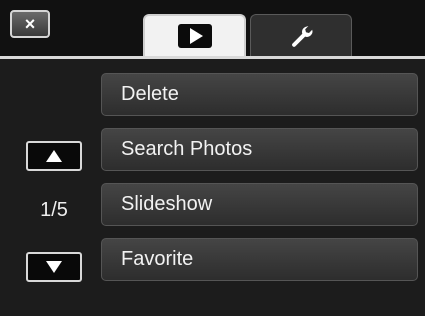 Image resolution: width=425 pixels, height=316 pixels. I want to click on page-down-button, so click(54, 267).